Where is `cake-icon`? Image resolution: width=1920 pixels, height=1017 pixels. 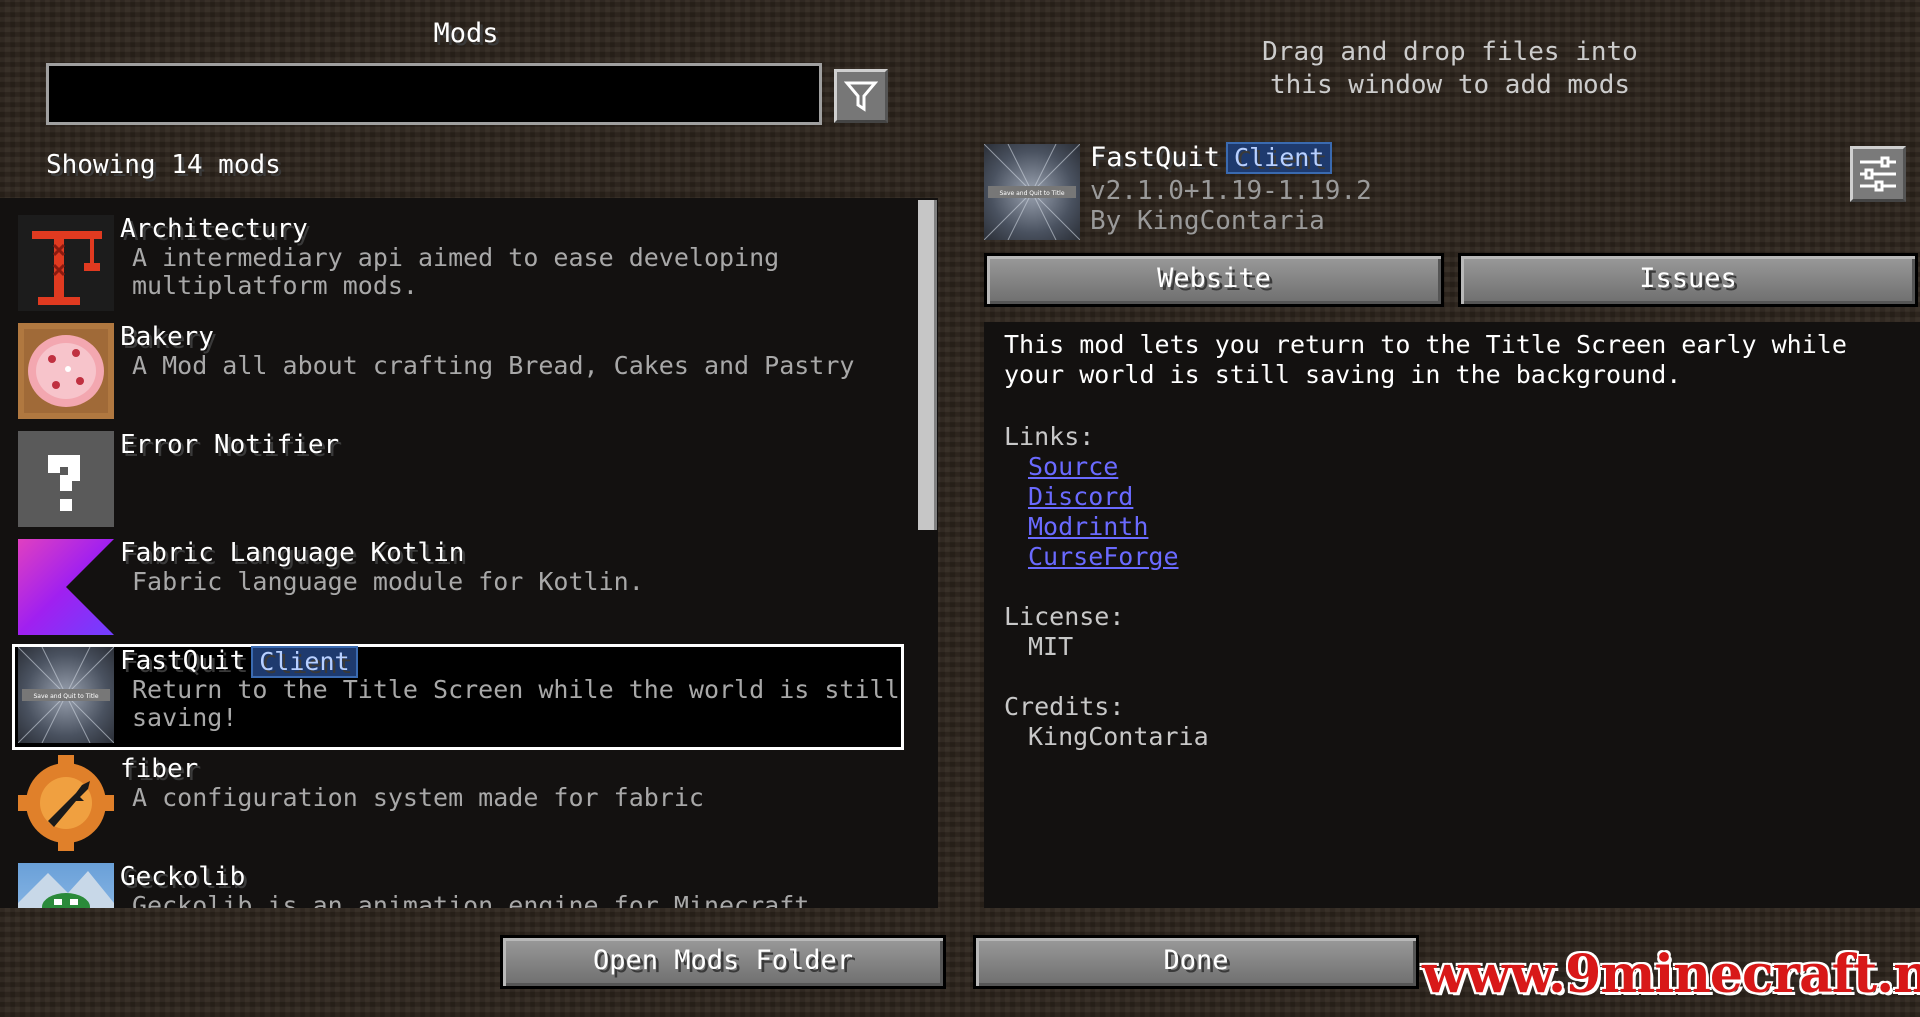 cake-icon is located at coordinates (66, 371).